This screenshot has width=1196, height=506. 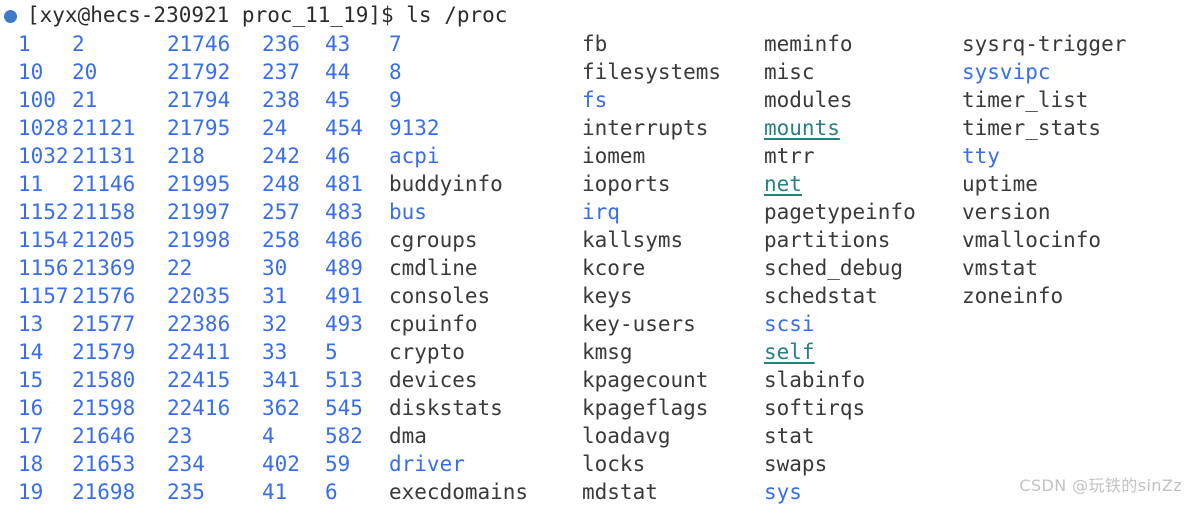 I want to click on ls-entry: 1028, so click(x=43, y=128).